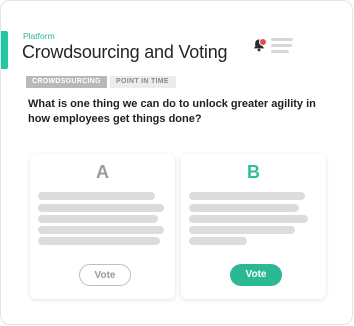 The image size is (354, 326). Describe the element at coordinates (39, 36) in the screenshot. I see `platform-label: Platform` at that location.